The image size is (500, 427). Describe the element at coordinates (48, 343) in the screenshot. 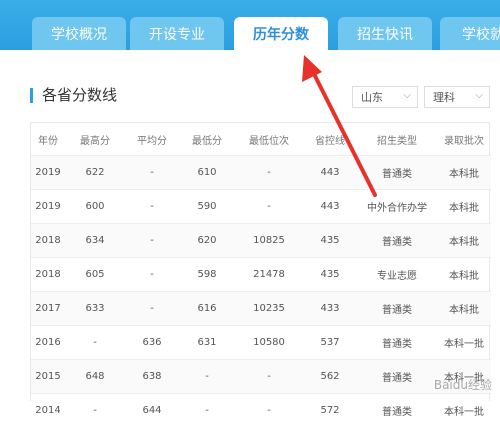

I see `table-cell: 2016` at that location.